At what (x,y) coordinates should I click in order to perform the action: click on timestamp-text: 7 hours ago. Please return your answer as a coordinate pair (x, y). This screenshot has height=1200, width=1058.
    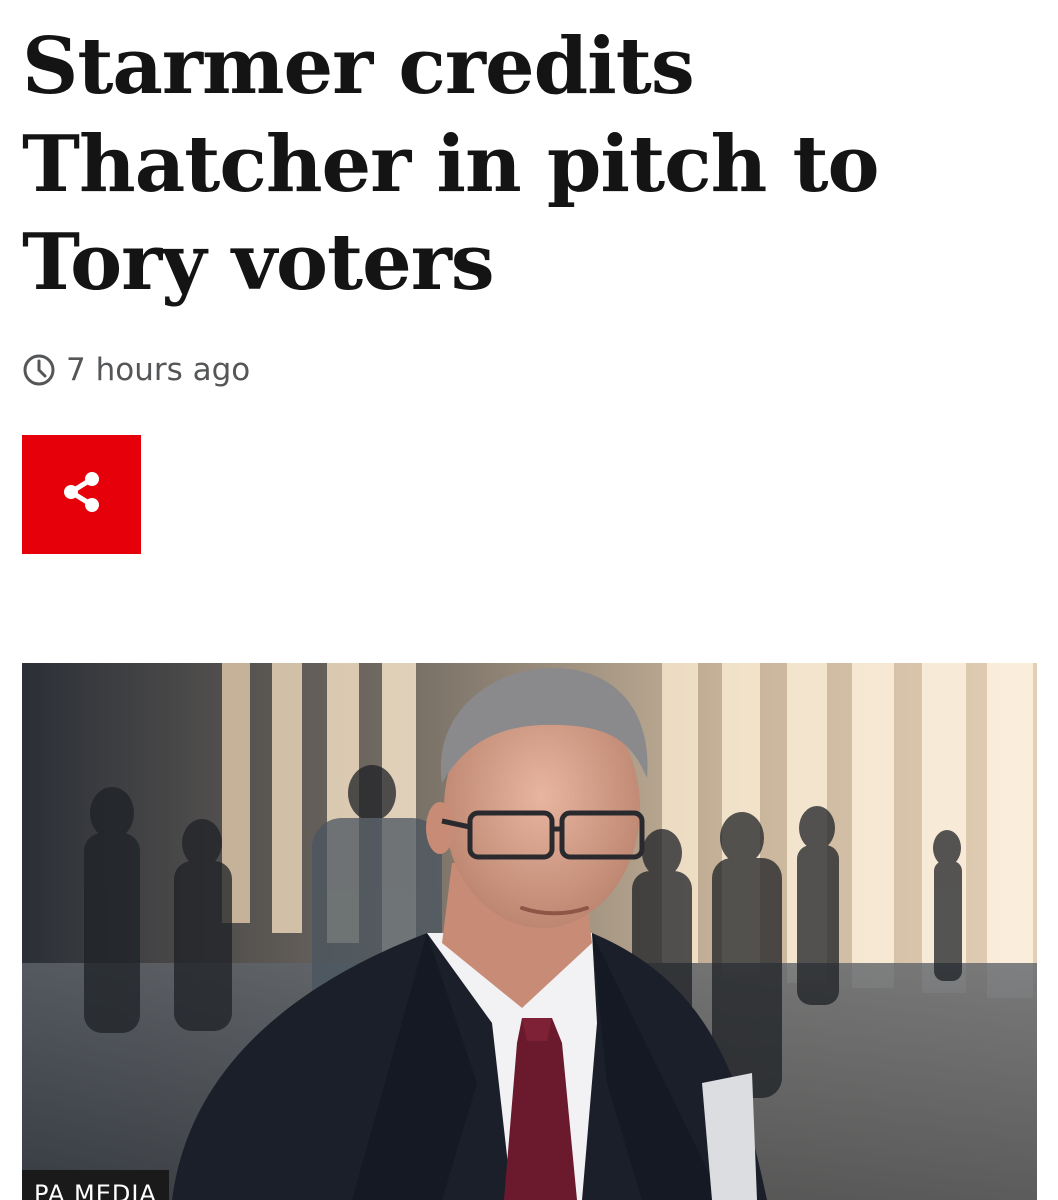
    Looking at the image, I should click on (158, 370).